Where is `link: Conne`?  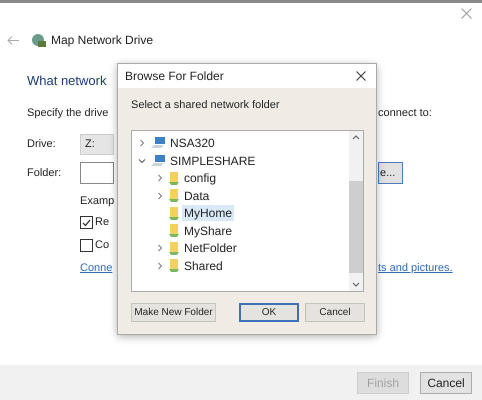
link: Conne is located at coordinates (96, 268).